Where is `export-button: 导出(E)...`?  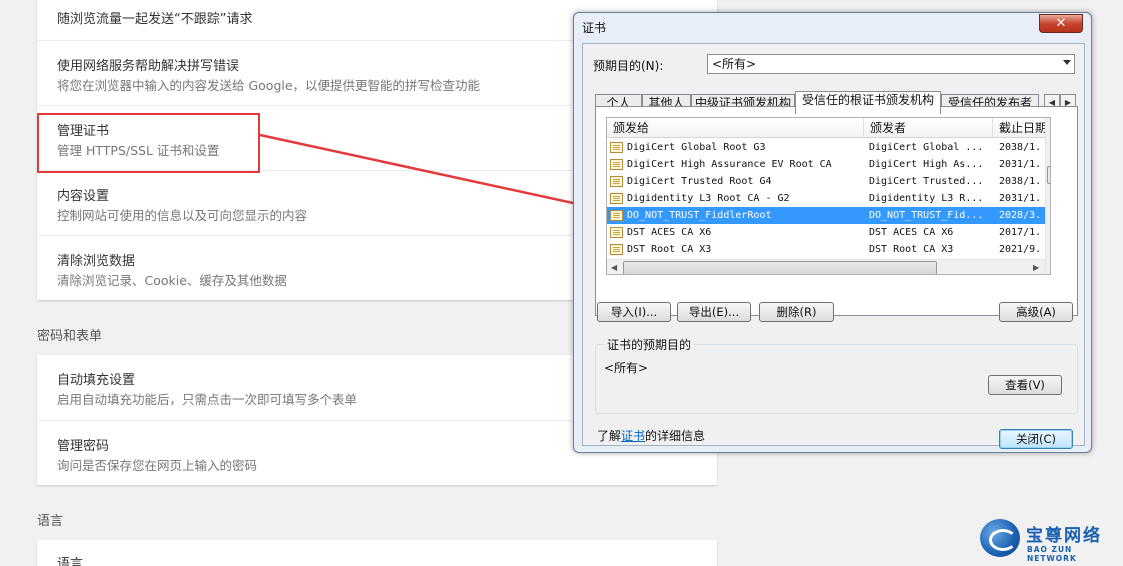
export-button: 导出(E)... is located at coordinates (714, 312).